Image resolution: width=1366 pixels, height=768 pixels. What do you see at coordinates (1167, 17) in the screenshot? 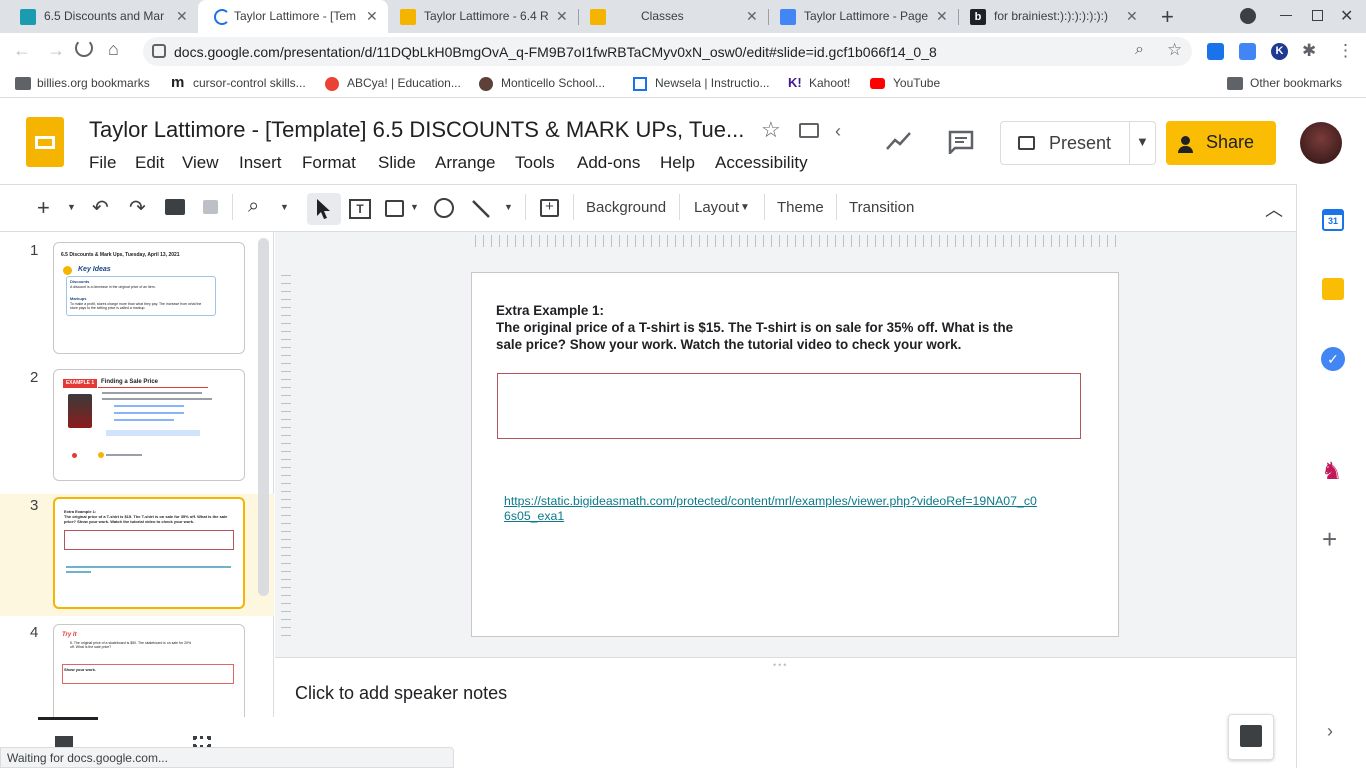
I see `new-tab-icon: +` at bounding box center [1167, 17].